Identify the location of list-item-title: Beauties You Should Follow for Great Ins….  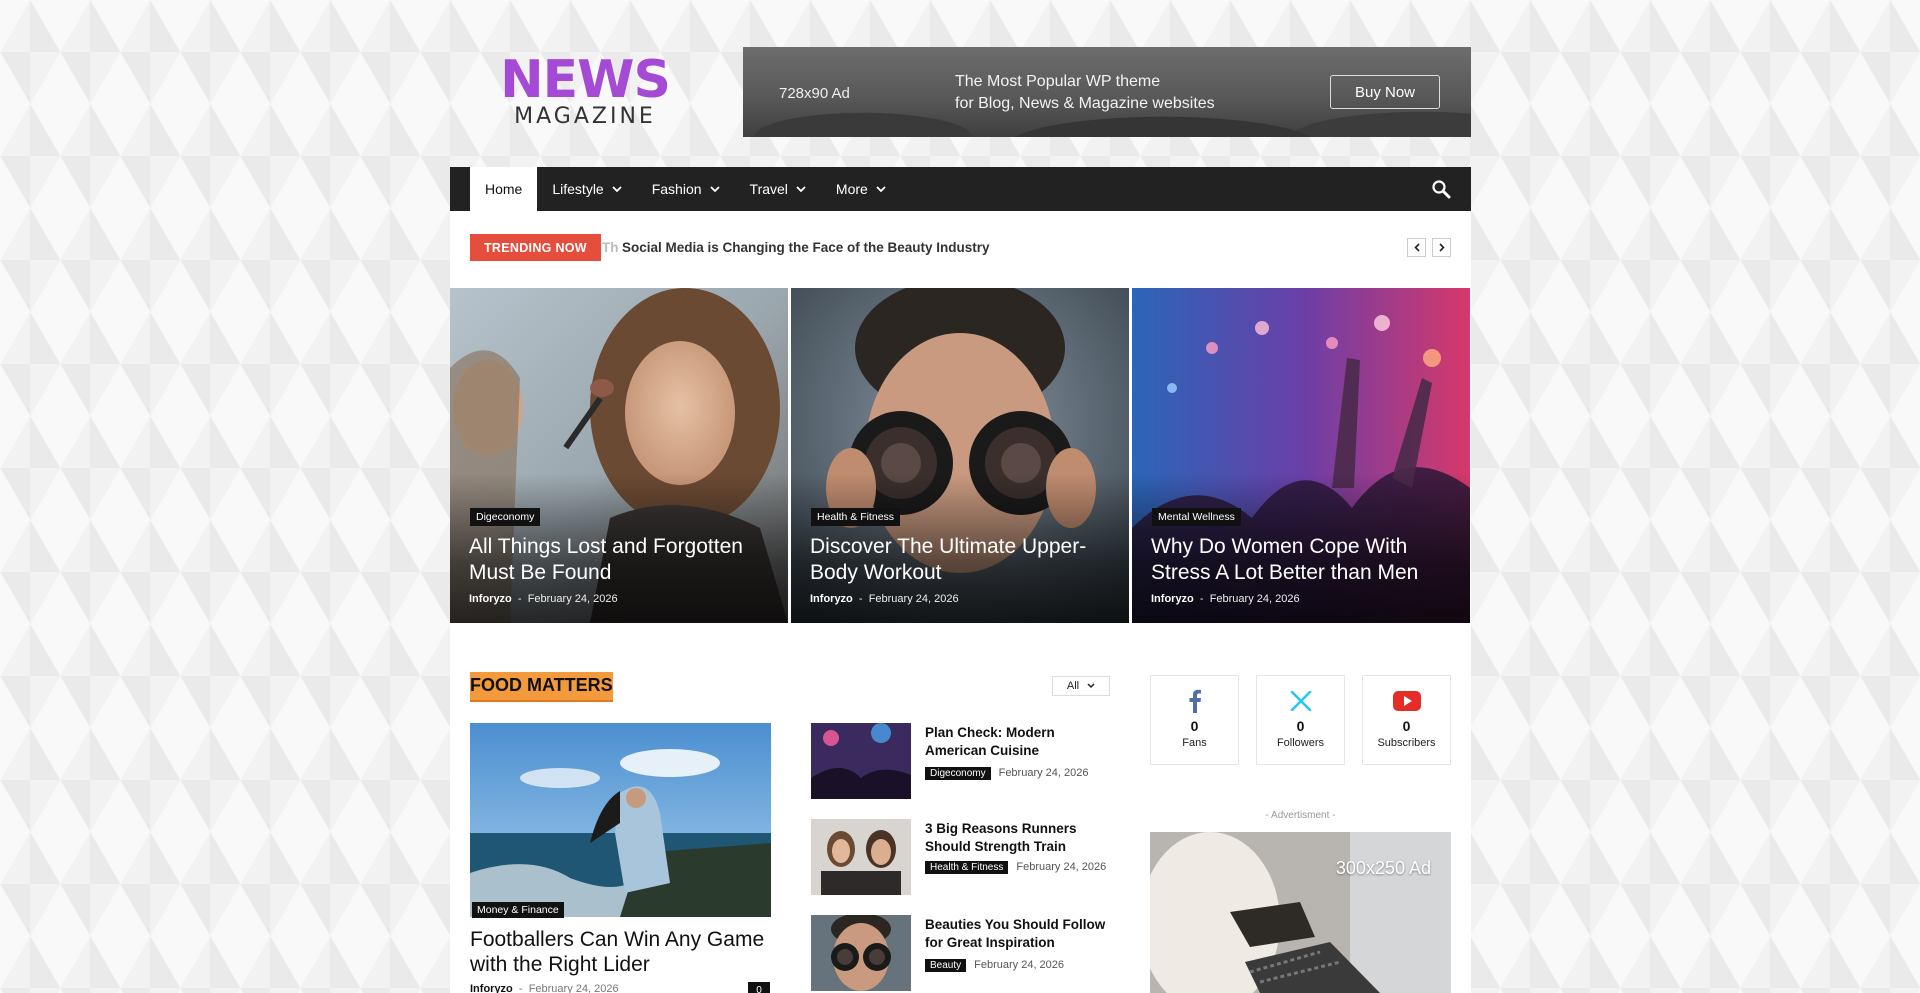
(1018, 934).